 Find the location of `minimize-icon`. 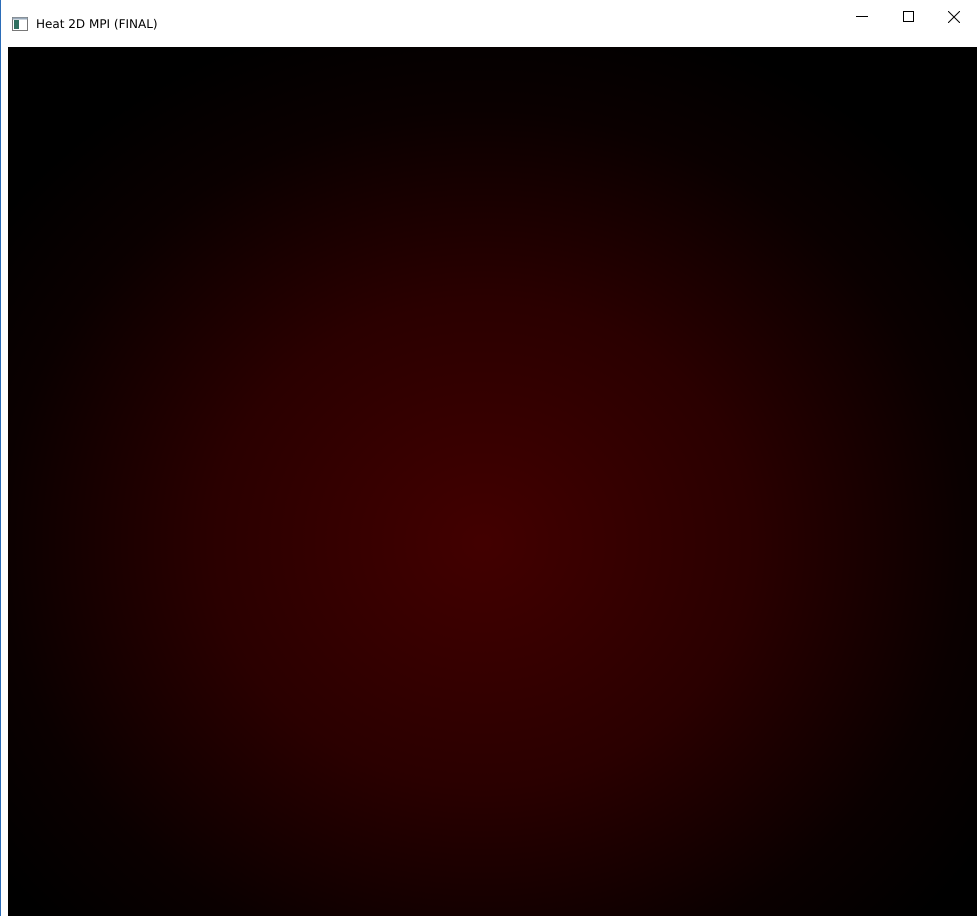

minimize-icon is located at coordinates (862, 16).